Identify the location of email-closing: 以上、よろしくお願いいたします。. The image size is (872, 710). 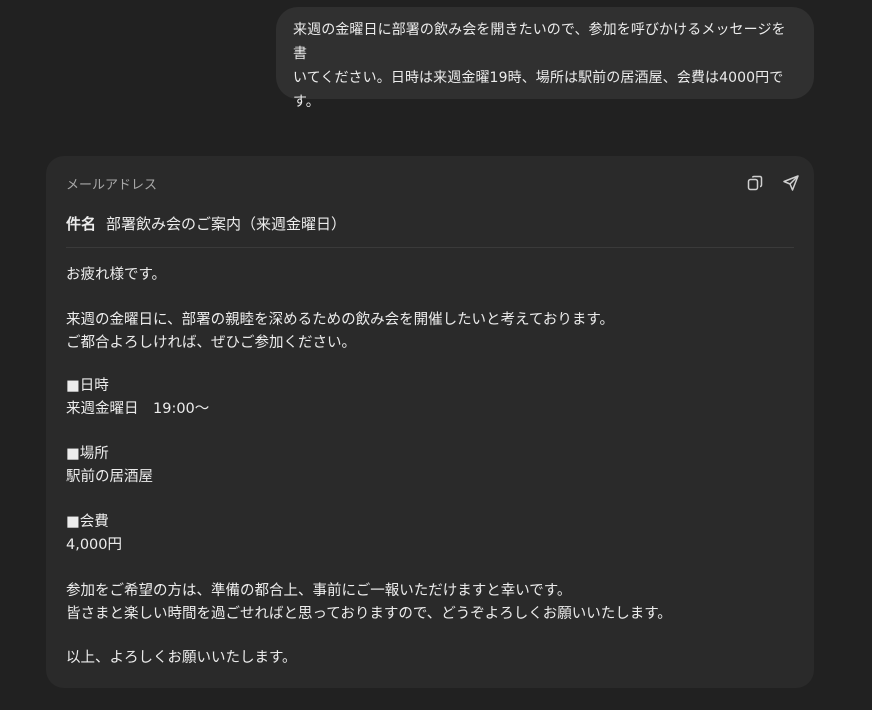
(181, 658).